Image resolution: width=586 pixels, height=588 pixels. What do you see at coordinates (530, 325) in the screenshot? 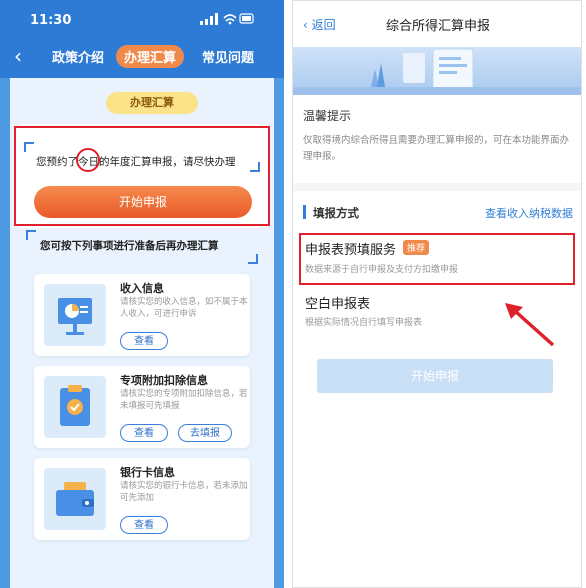
I see `red-arrow-icon` at bounding box center [530, 325].